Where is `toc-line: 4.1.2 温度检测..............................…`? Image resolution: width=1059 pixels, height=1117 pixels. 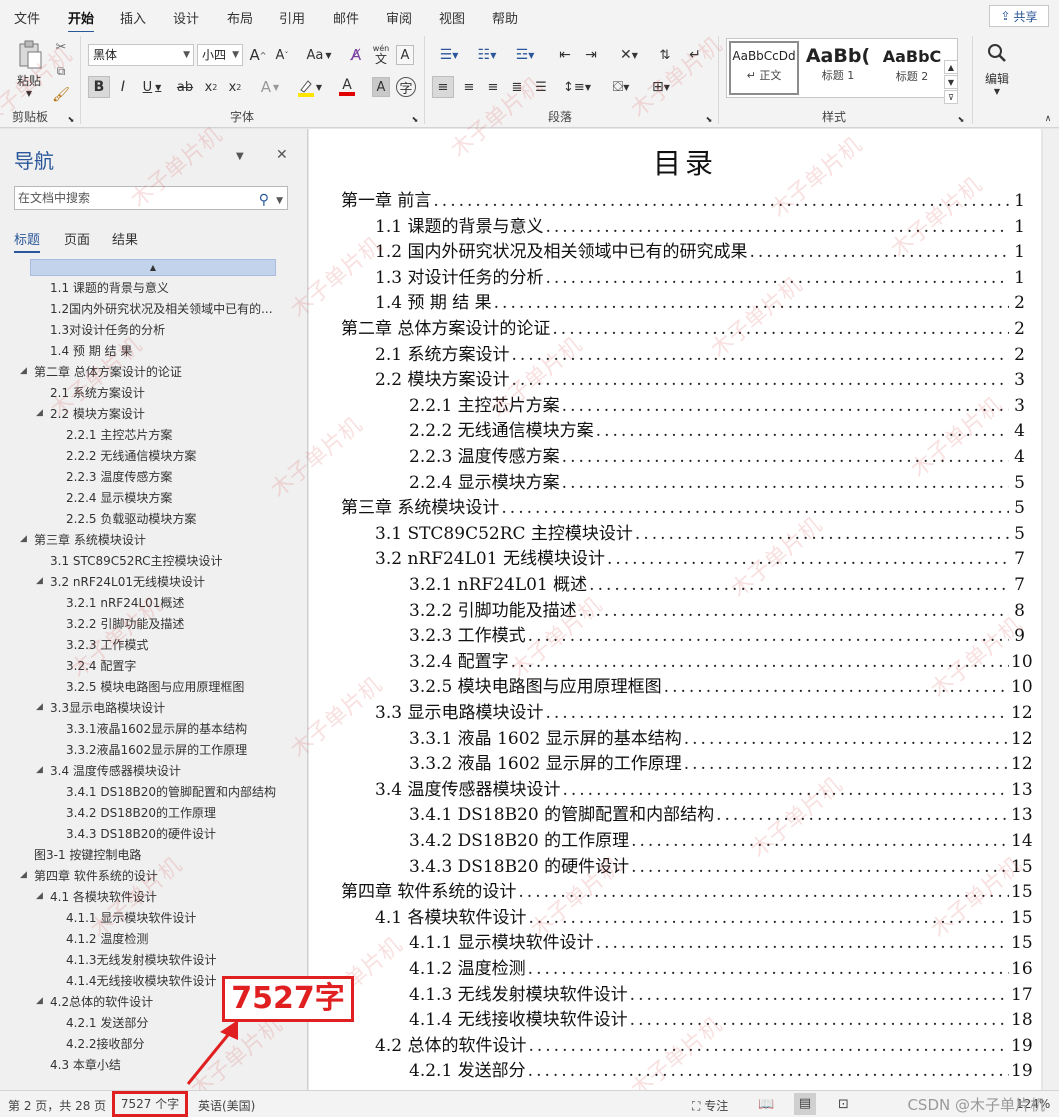
toc-line: 4.1.2 温度检测..............................… is located at coordinates (721, 966).